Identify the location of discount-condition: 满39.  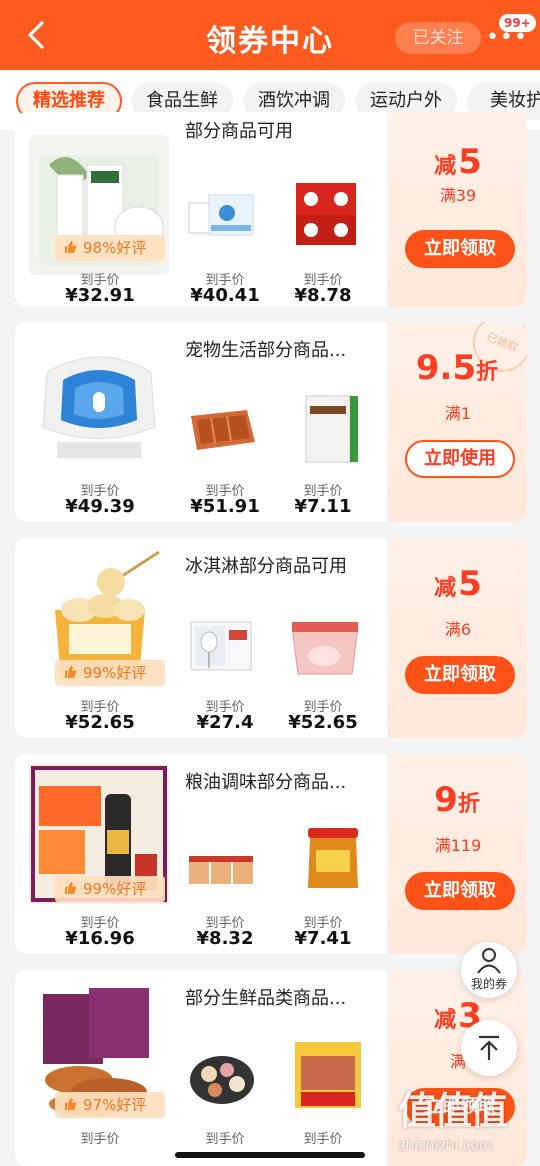
(458, 195).